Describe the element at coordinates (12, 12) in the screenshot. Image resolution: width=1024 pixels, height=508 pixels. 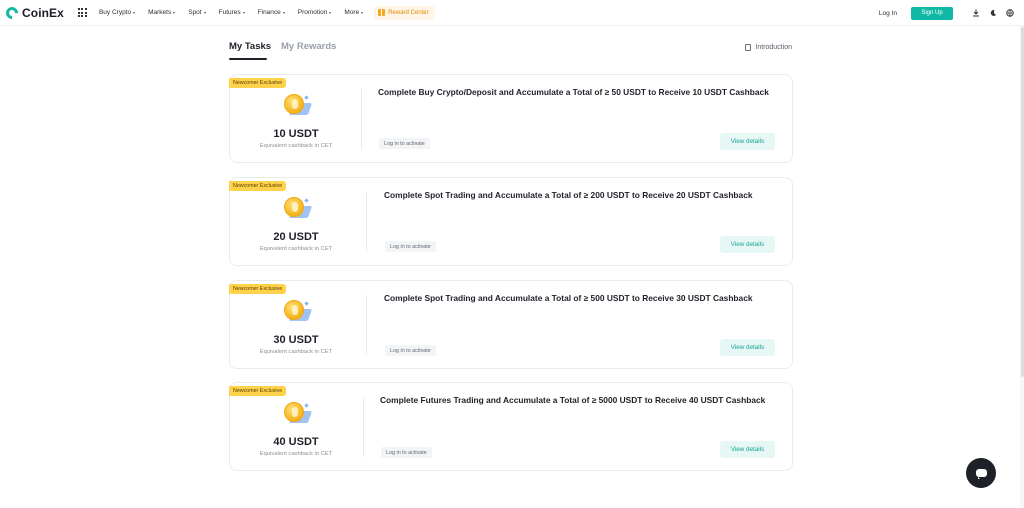
I see `coinex-logo-icon` at that location.